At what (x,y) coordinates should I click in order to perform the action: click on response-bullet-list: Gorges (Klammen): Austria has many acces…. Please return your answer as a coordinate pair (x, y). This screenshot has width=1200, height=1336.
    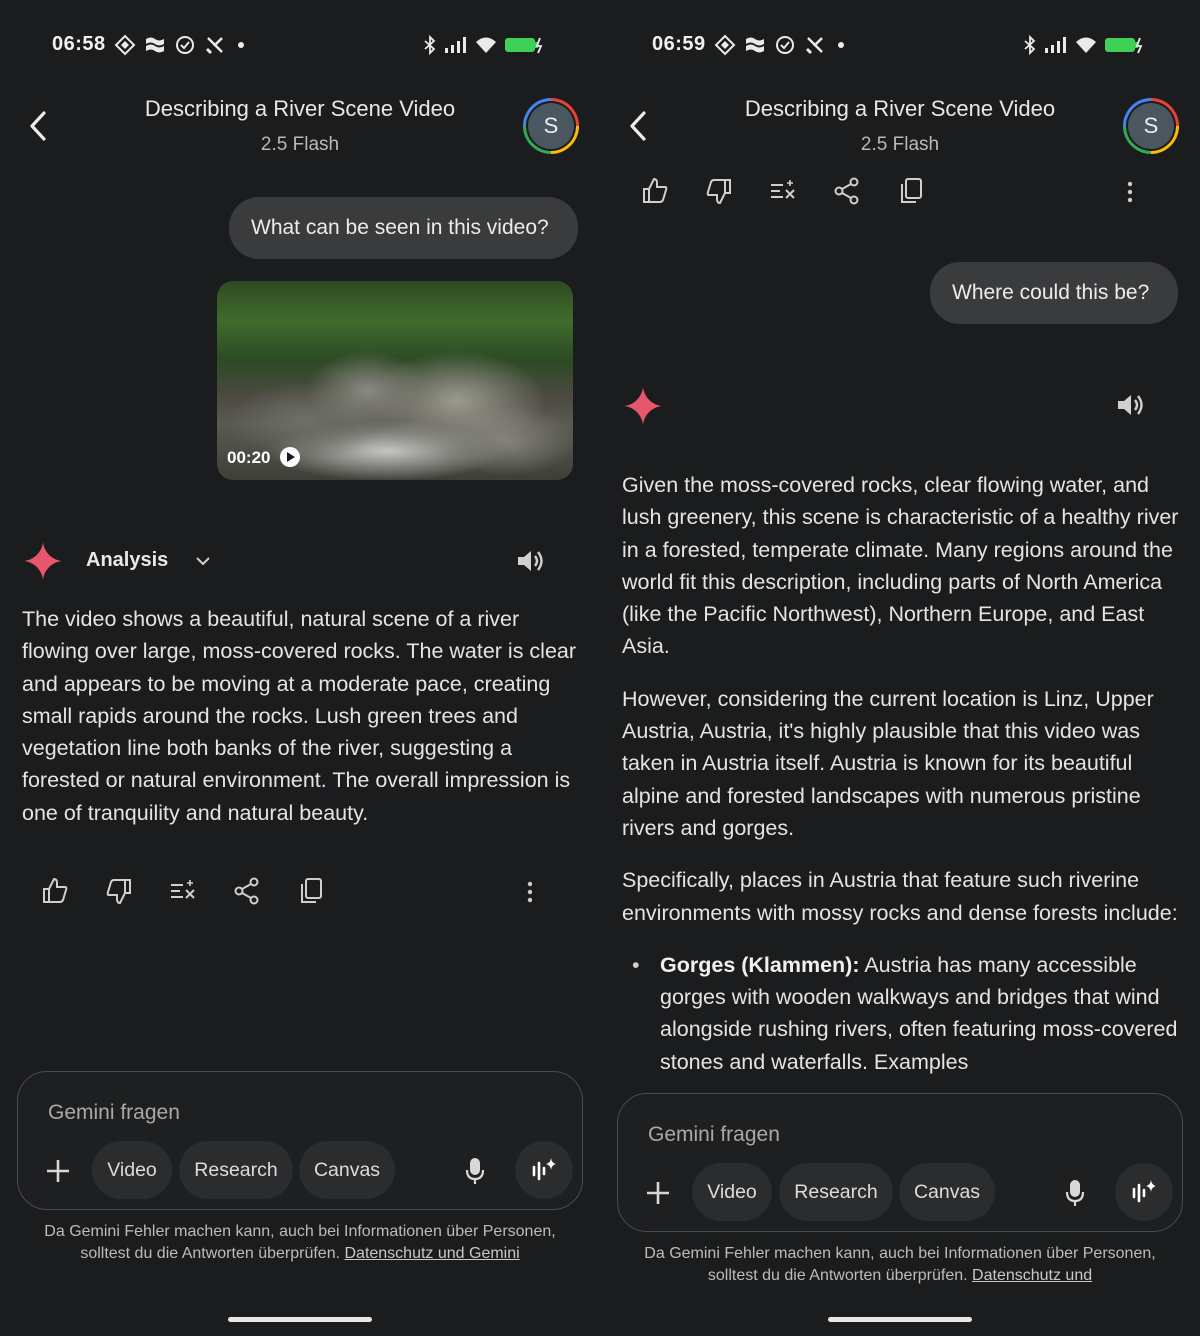
    Looking at the image, I should click on (902, 1013).